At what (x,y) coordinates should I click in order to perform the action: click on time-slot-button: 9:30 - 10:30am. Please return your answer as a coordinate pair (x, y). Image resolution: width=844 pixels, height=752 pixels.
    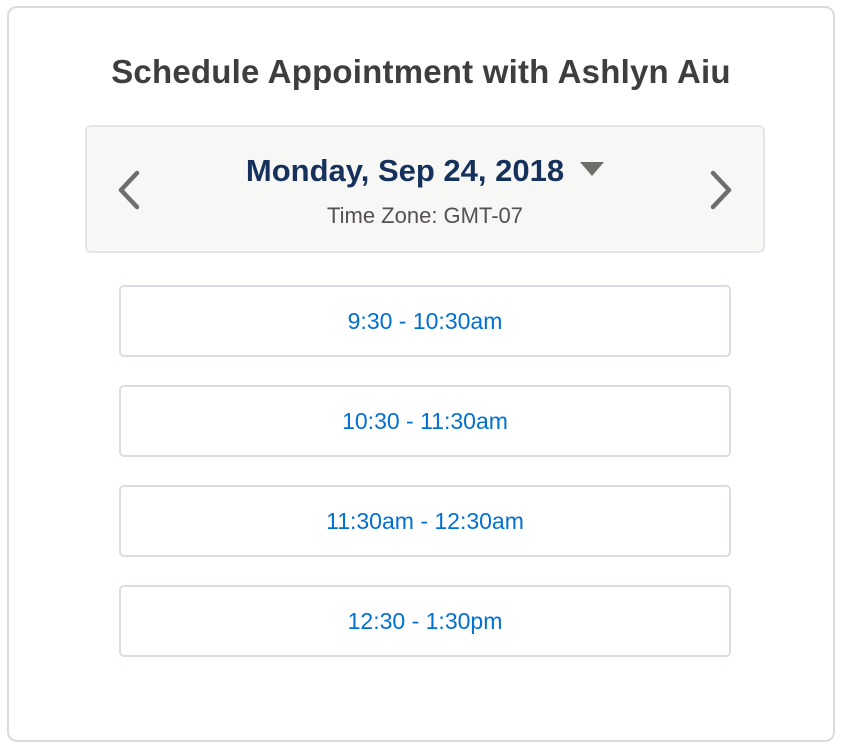
    Looking at the image, I should click on (425, 321).